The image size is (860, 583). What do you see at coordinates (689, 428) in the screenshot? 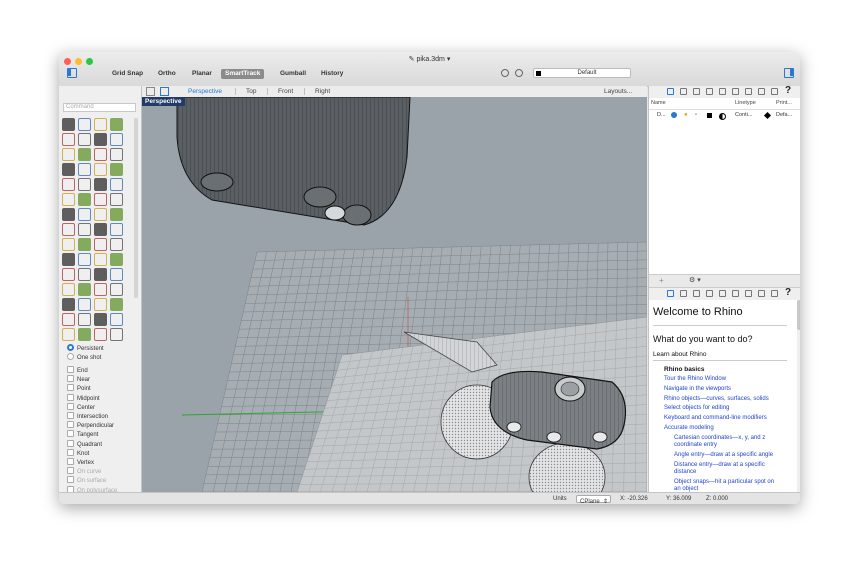
I see `help-link: Accurate modeling` at bounding box center [689, 428].